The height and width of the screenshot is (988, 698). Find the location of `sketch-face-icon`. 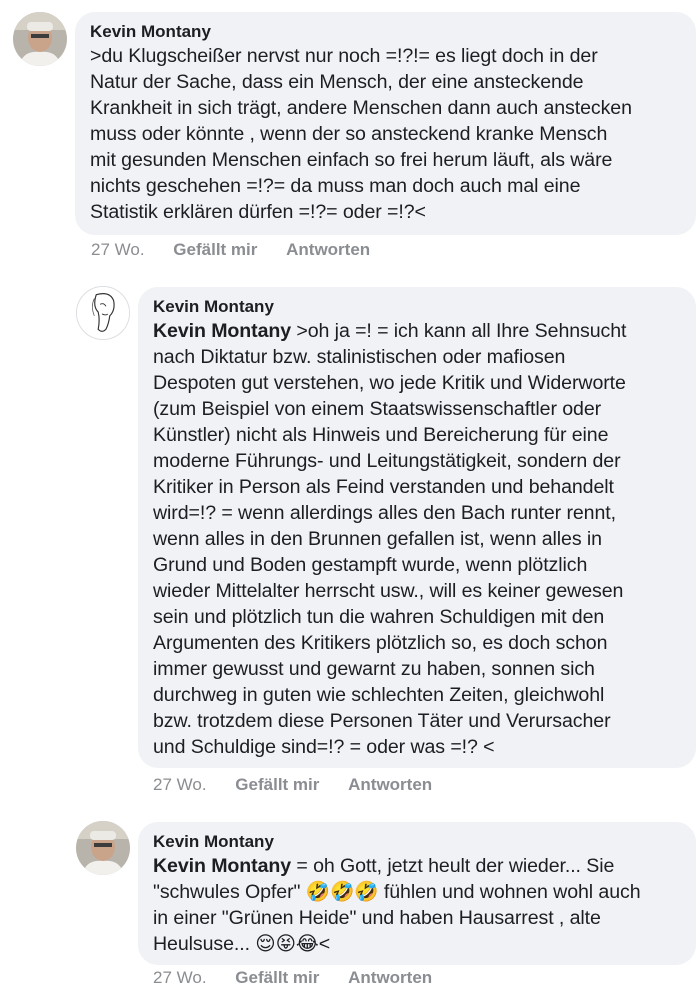

sketch-face-icon is located at coordinates (103, 313).